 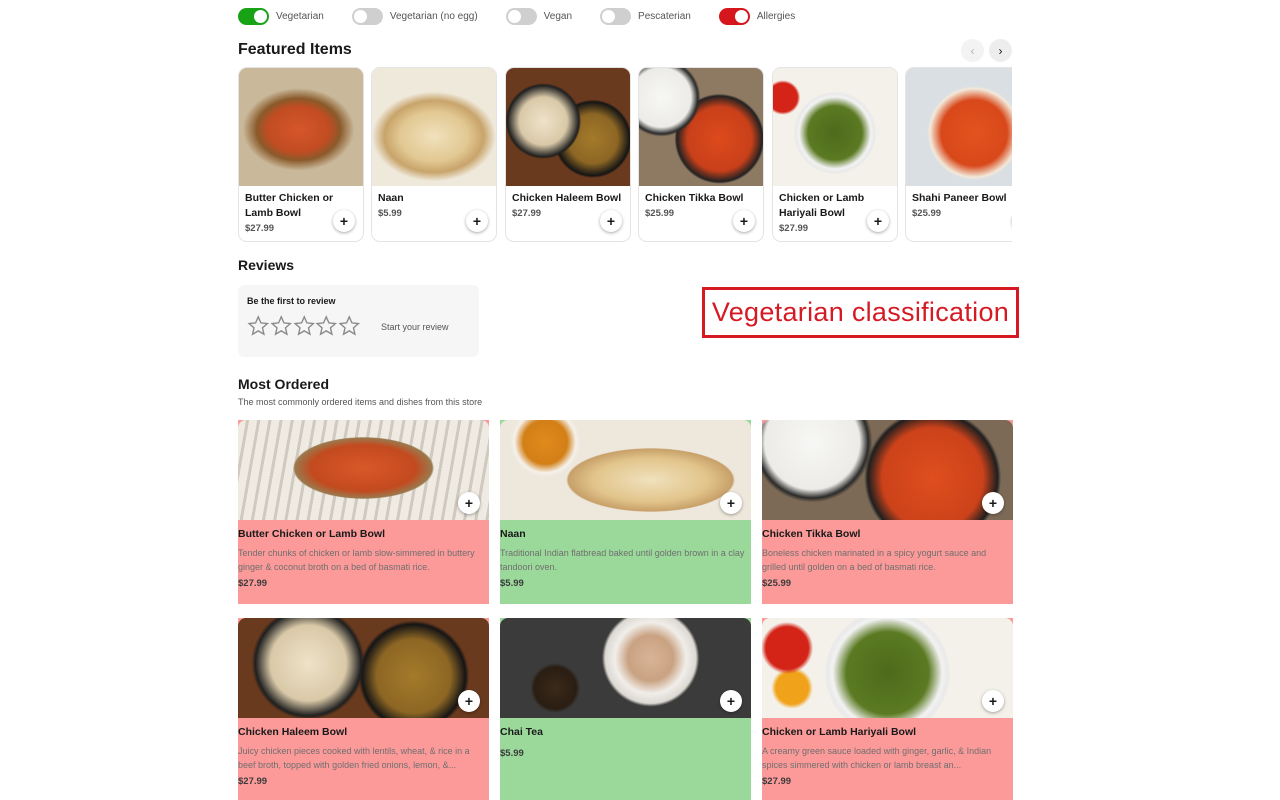 I want to click on filter-vegetarian: Vegetarian, so click(x=281, y=16).